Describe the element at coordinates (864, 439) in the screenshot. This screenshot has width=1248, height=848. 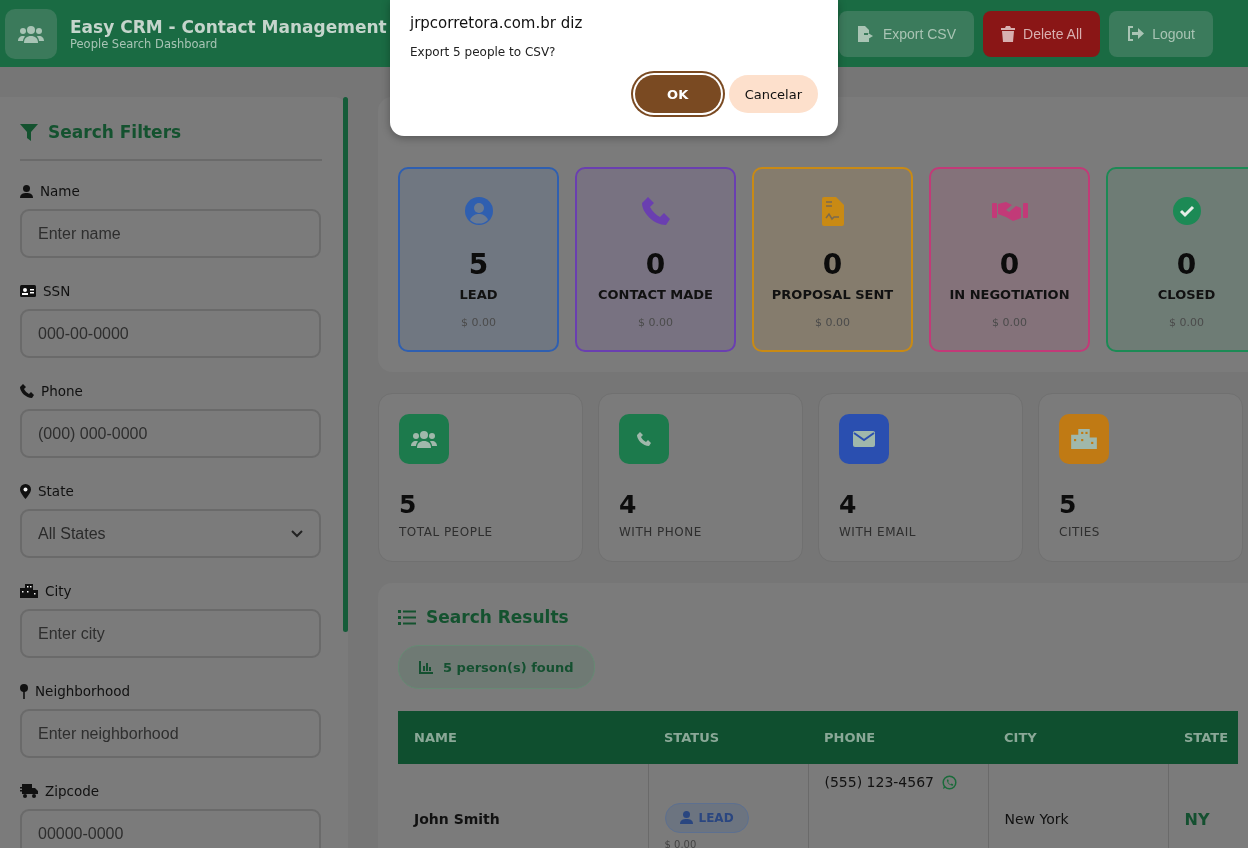
I see `envelope-icon` at that location.